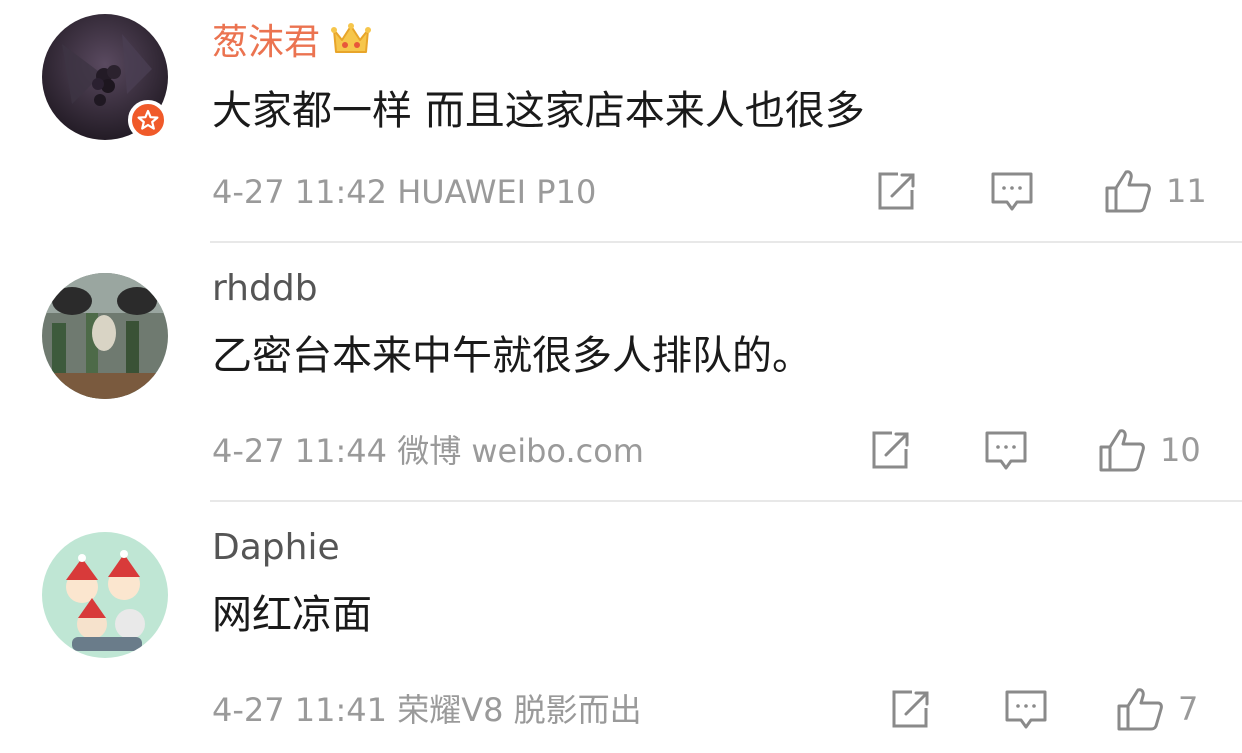  Describe the element at coordinates (266, 42) in the screenshot. I see `username-text: 葱沫君` at that location.